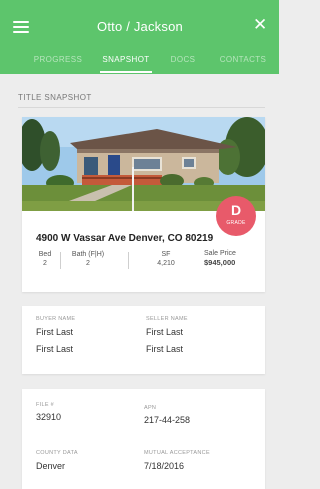 This screenshot has width=320, height=489. I want to click on sf-stat: SF 4,210, so click(166, 259).